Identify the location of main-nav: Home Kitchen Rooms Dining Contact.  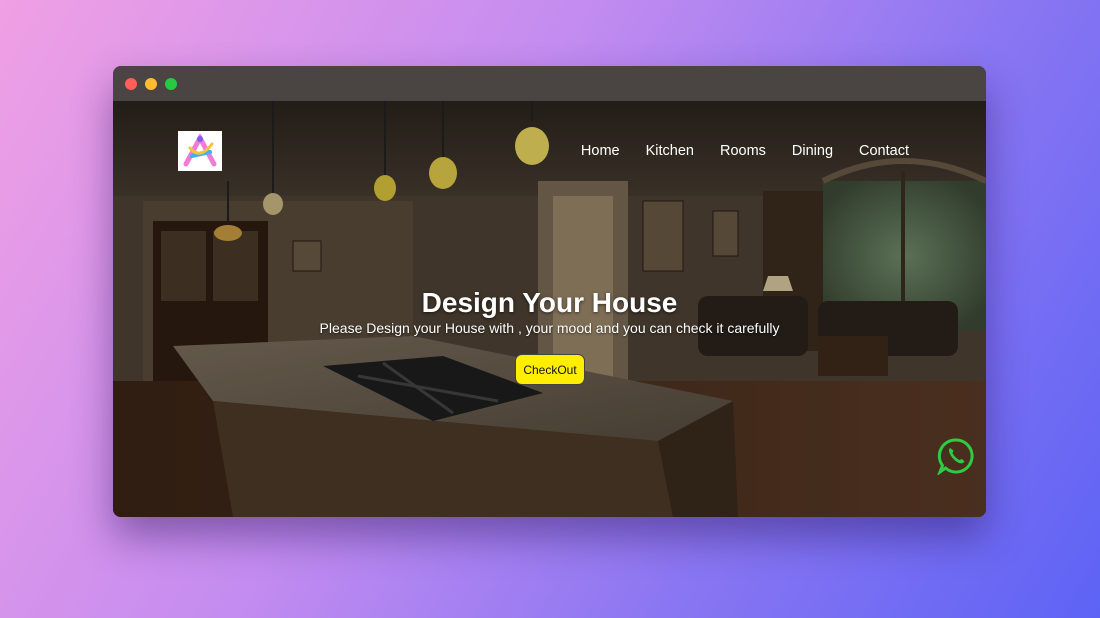
(745, 151).